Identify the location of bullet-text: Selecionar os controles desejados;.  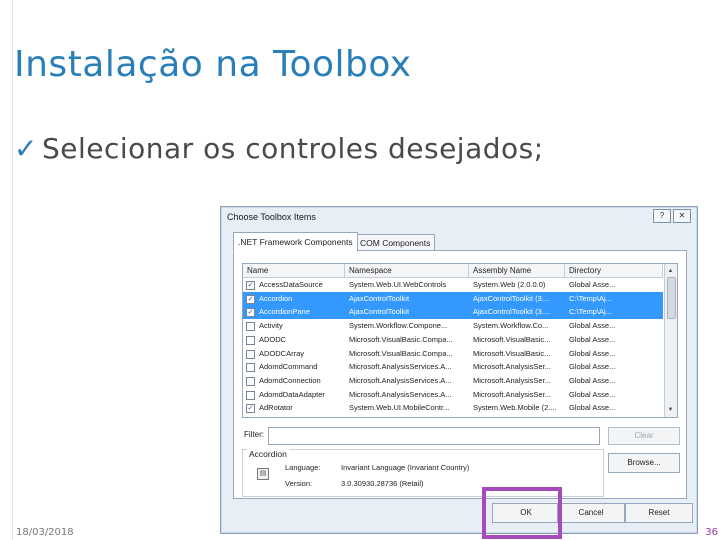
(292, 148).